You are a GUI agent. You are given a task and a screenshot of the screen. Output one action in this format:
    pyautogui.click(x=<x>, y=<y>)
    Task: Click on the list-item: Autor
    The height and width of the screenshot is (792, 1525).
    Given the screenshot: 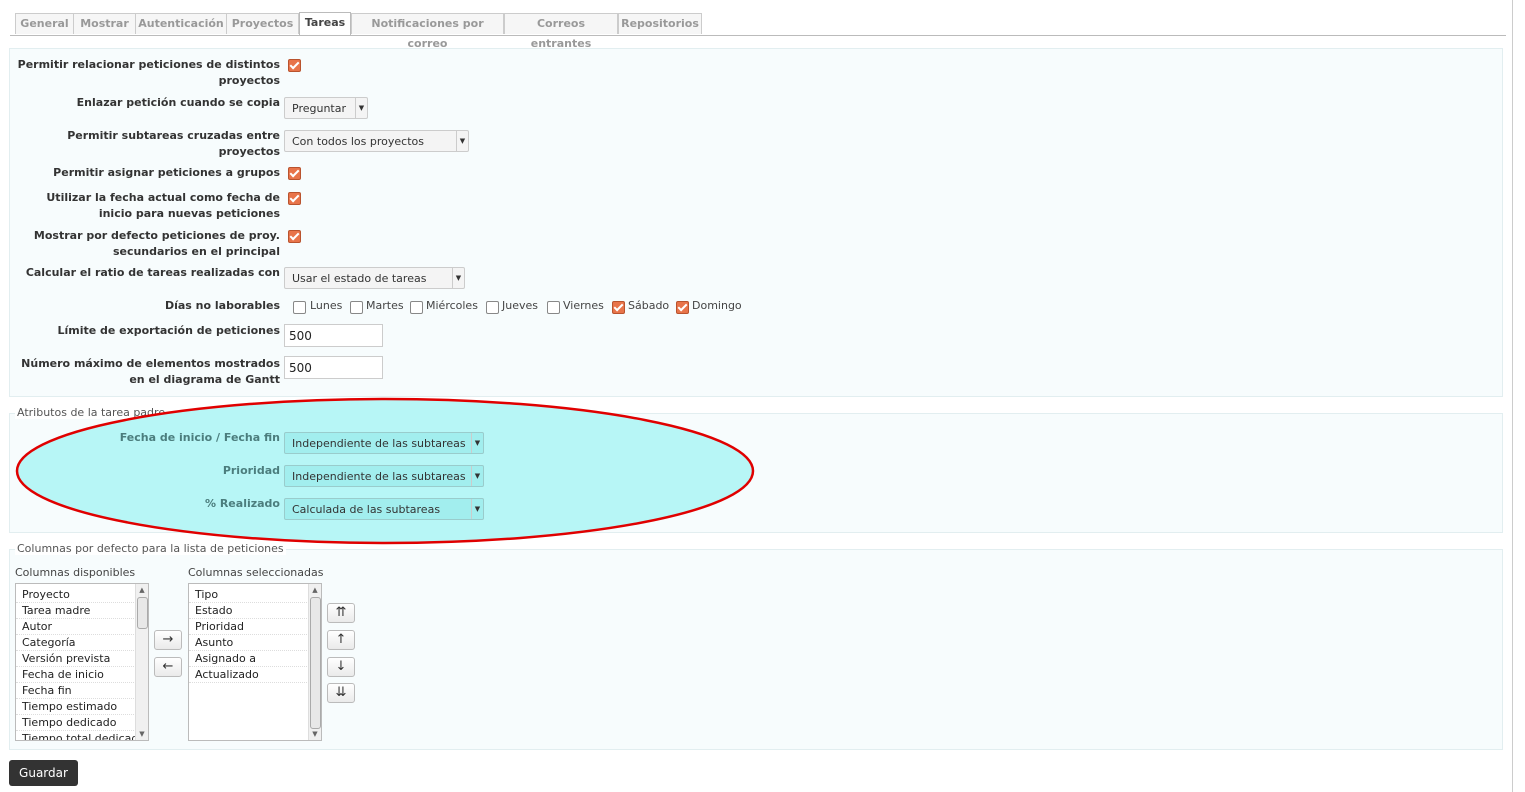 What is the action you would take?
    pyautogui.click(x=82, y=627)
    